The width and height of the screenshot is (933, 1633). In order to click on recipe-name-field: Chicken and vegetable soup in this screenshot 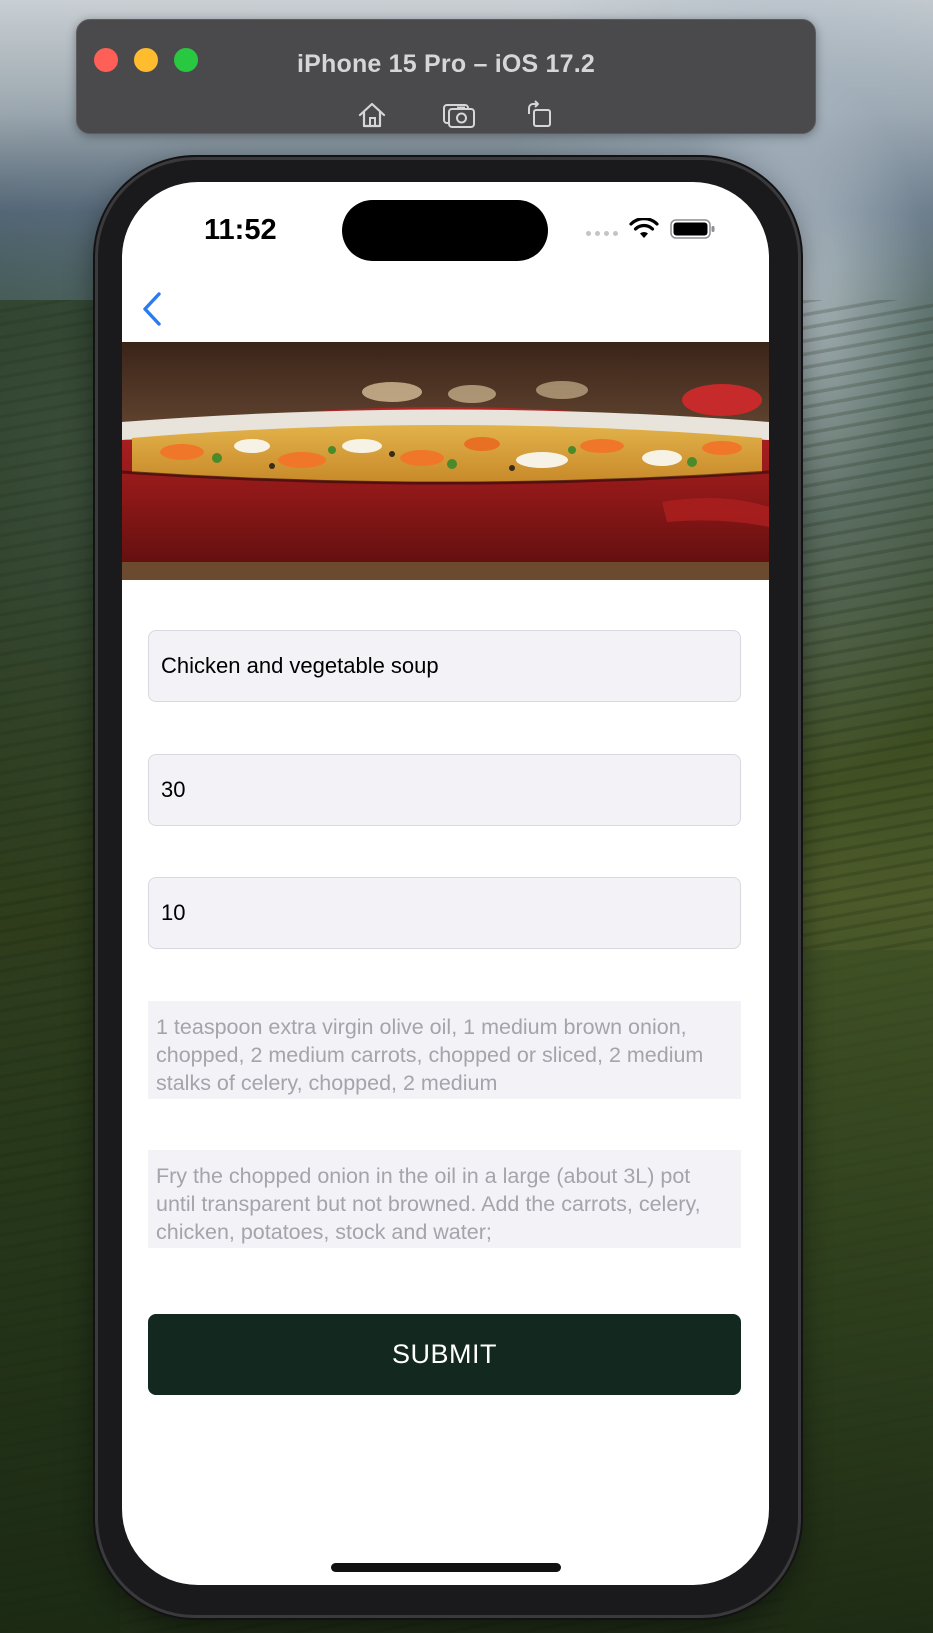, I will do `click(444, 666)`.